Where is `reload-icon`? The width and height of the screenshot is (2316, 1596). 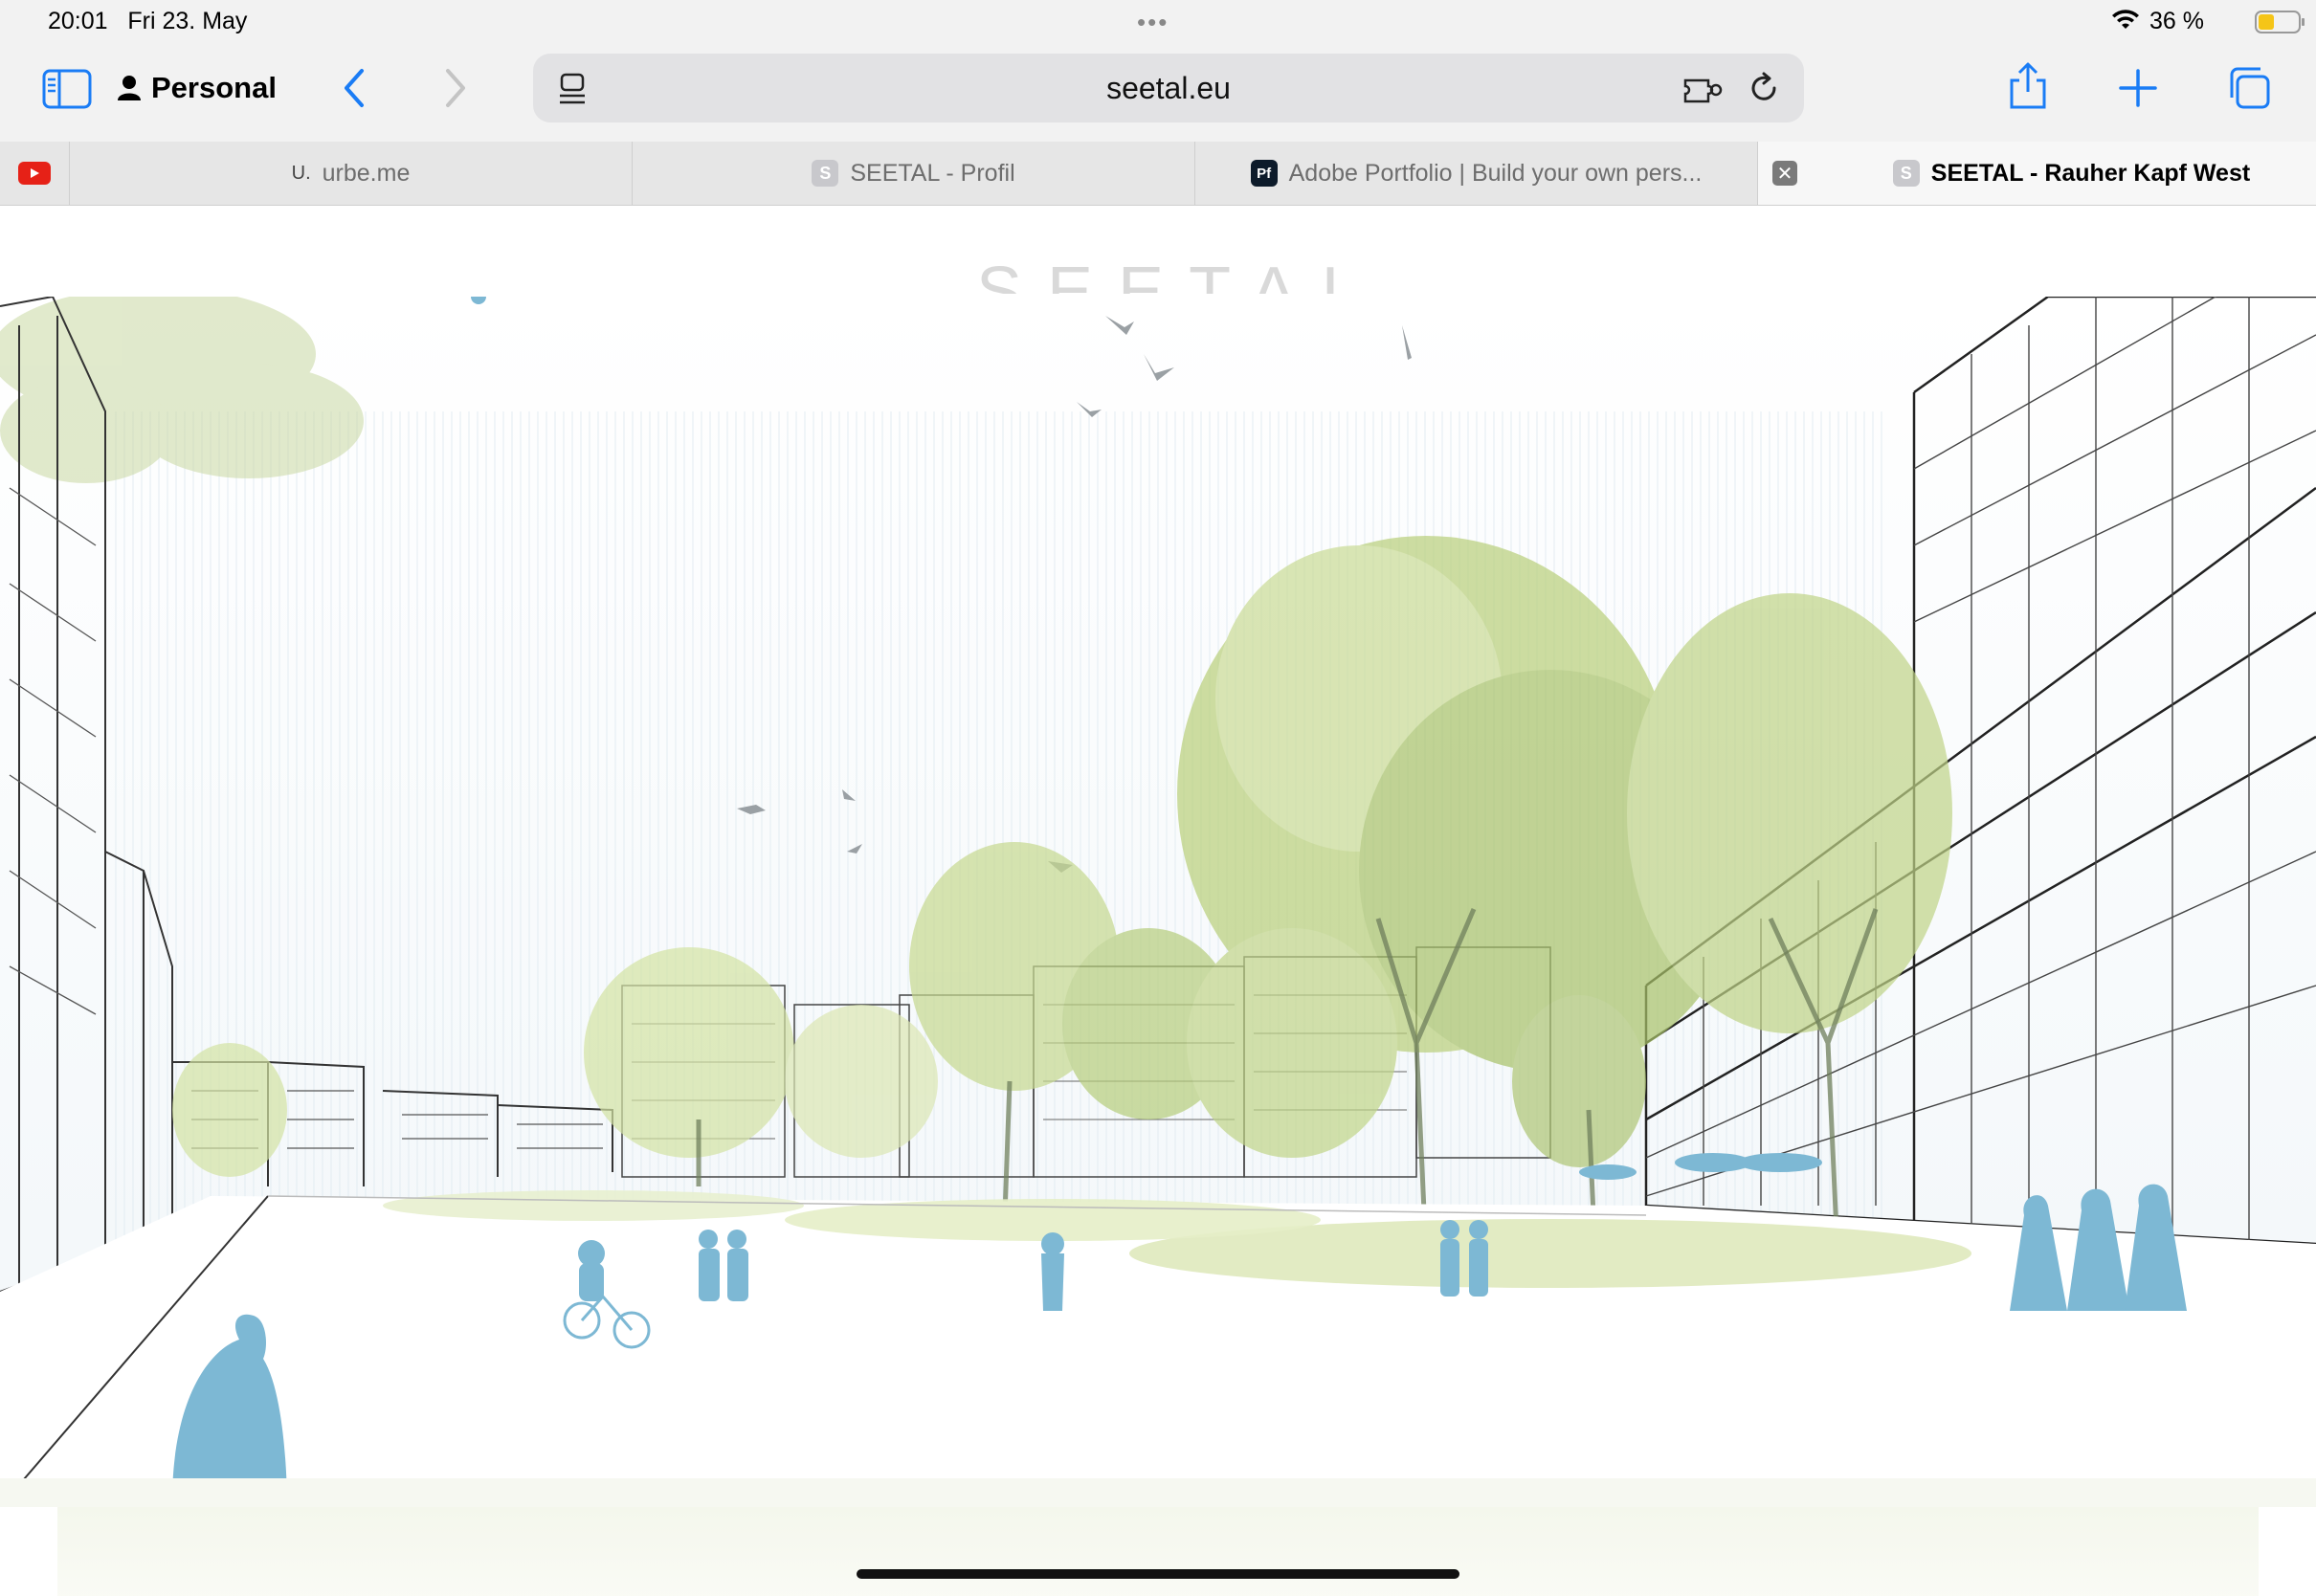
reload-icon is located at coordinates (1764, 88).